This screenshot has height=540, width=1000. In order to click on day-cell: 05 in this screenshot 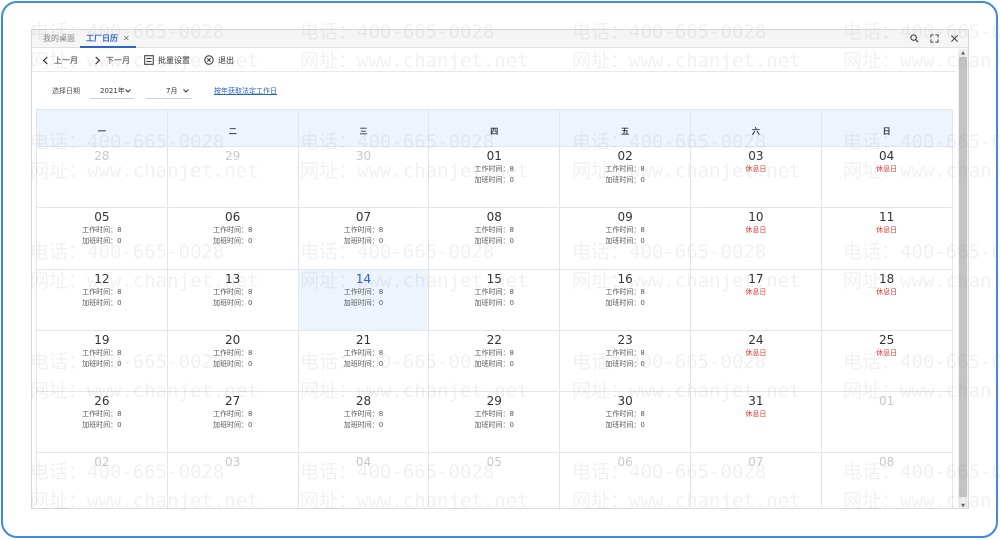, I will do `click(495, 480)`.